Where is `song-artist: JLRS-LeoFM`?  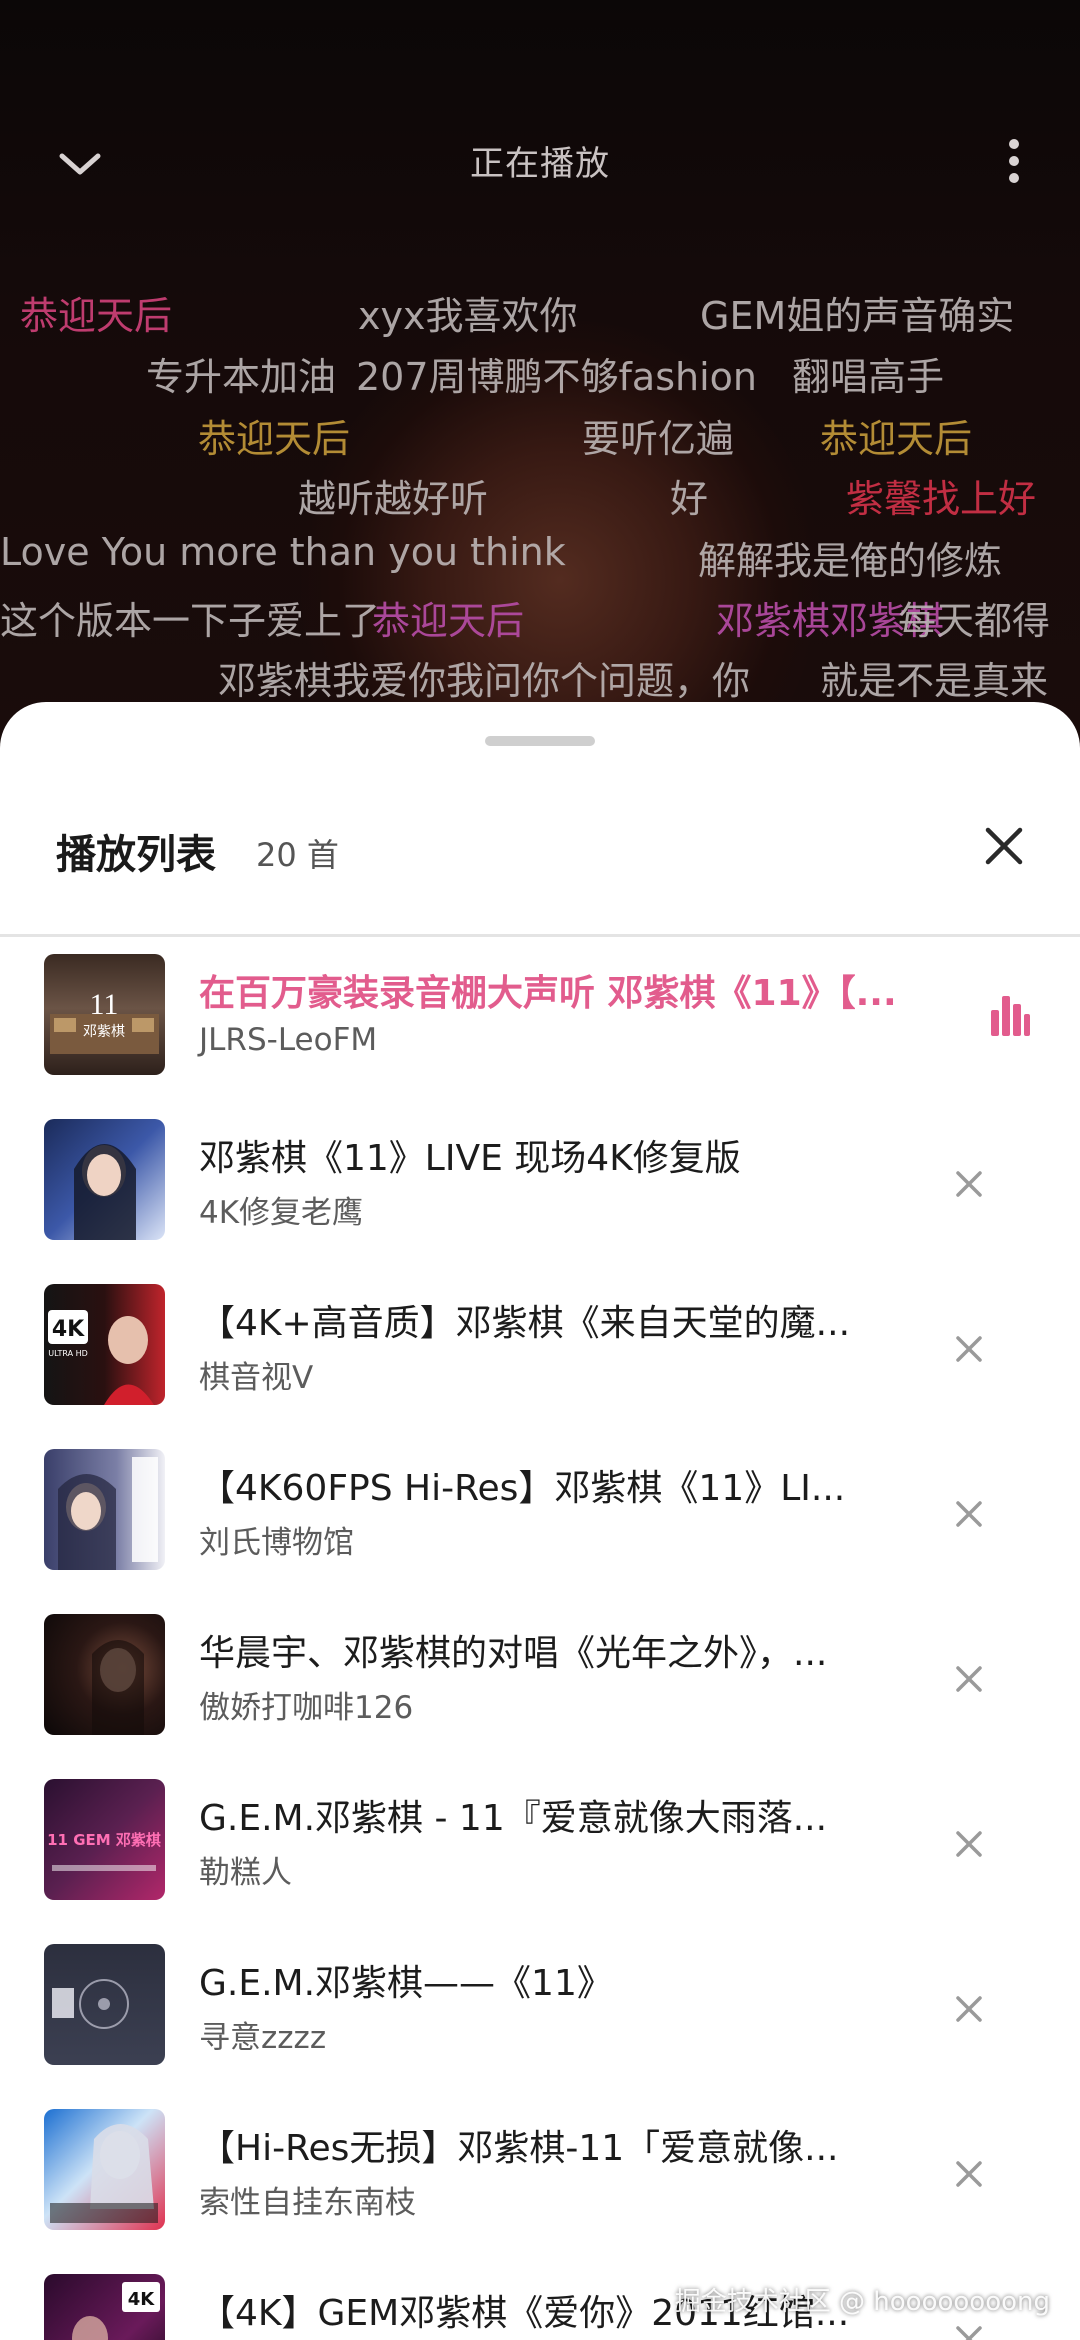
song-artist: JLRS-LeoFM is located at coordinates (288, 1040).